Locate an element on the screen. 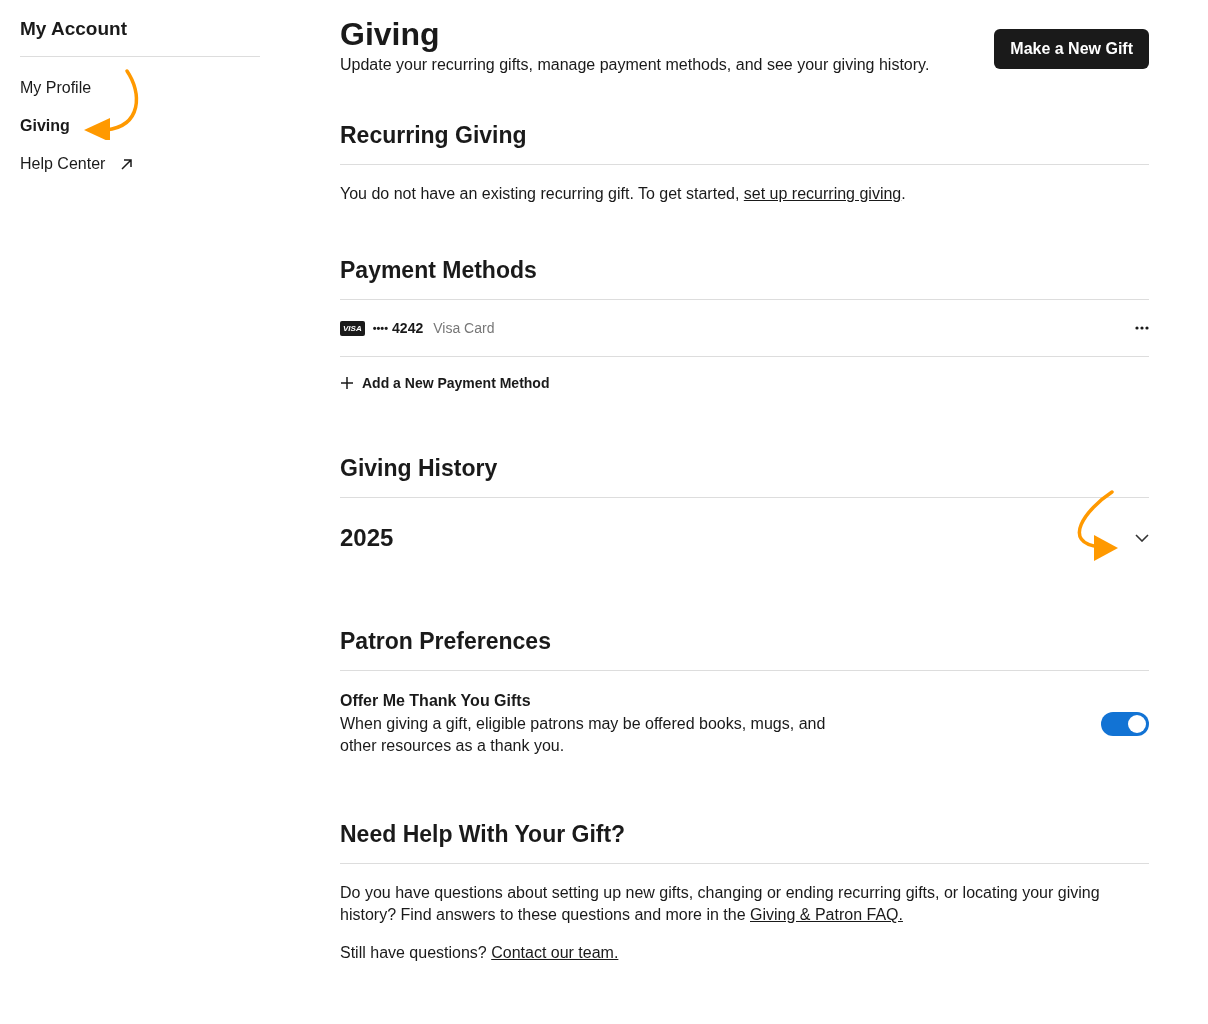 This screenshot has height=1024, width=1208. page-title: Giving is located at coordinates (390, 34).